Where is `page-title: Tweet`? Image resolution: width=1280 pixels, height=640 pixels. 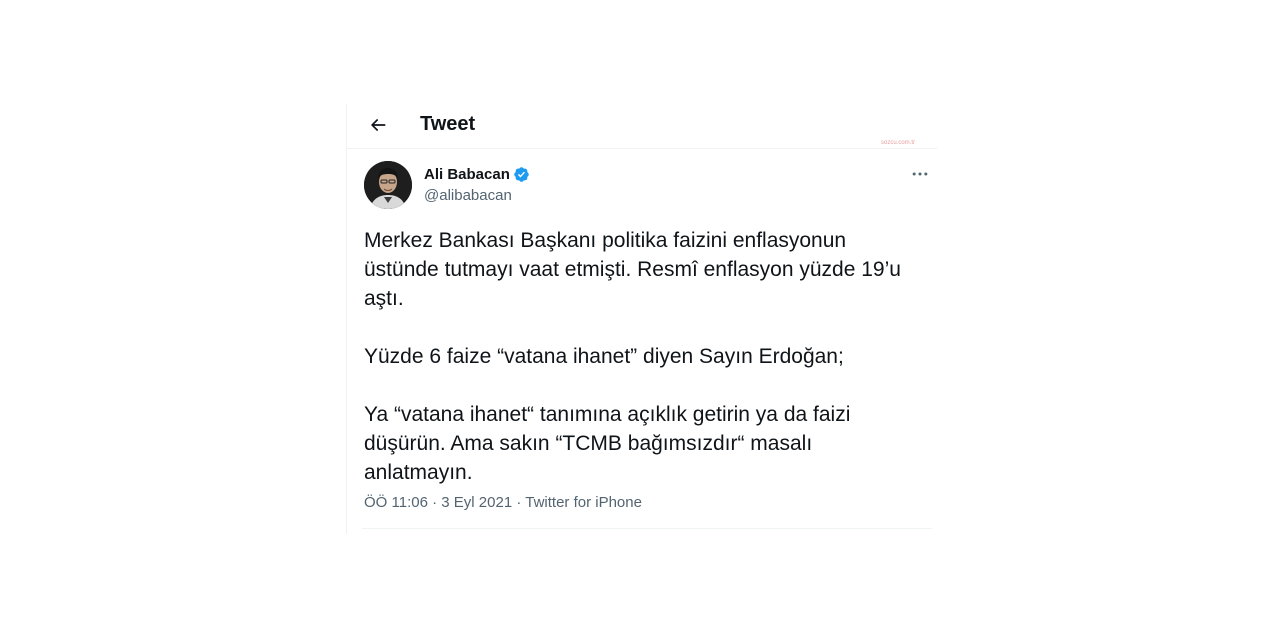 page-title: Tweet is located at coordinates (448, 124).